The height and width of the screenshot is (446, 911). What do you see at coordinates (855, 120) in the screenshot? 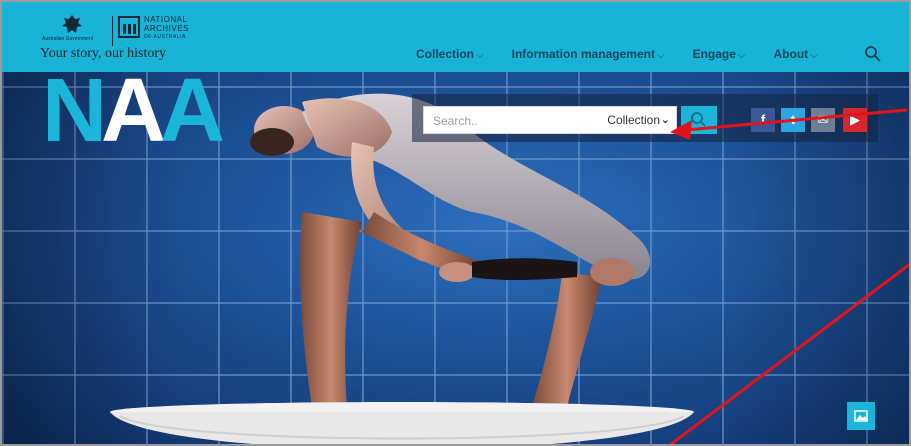
I see `youtube-icon: ▶` at bounding box center [855, 120].